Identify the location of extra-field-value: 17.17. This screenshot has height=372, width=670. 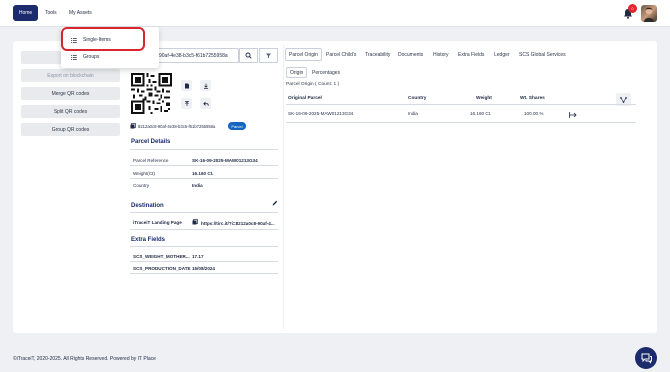
(198, 256).